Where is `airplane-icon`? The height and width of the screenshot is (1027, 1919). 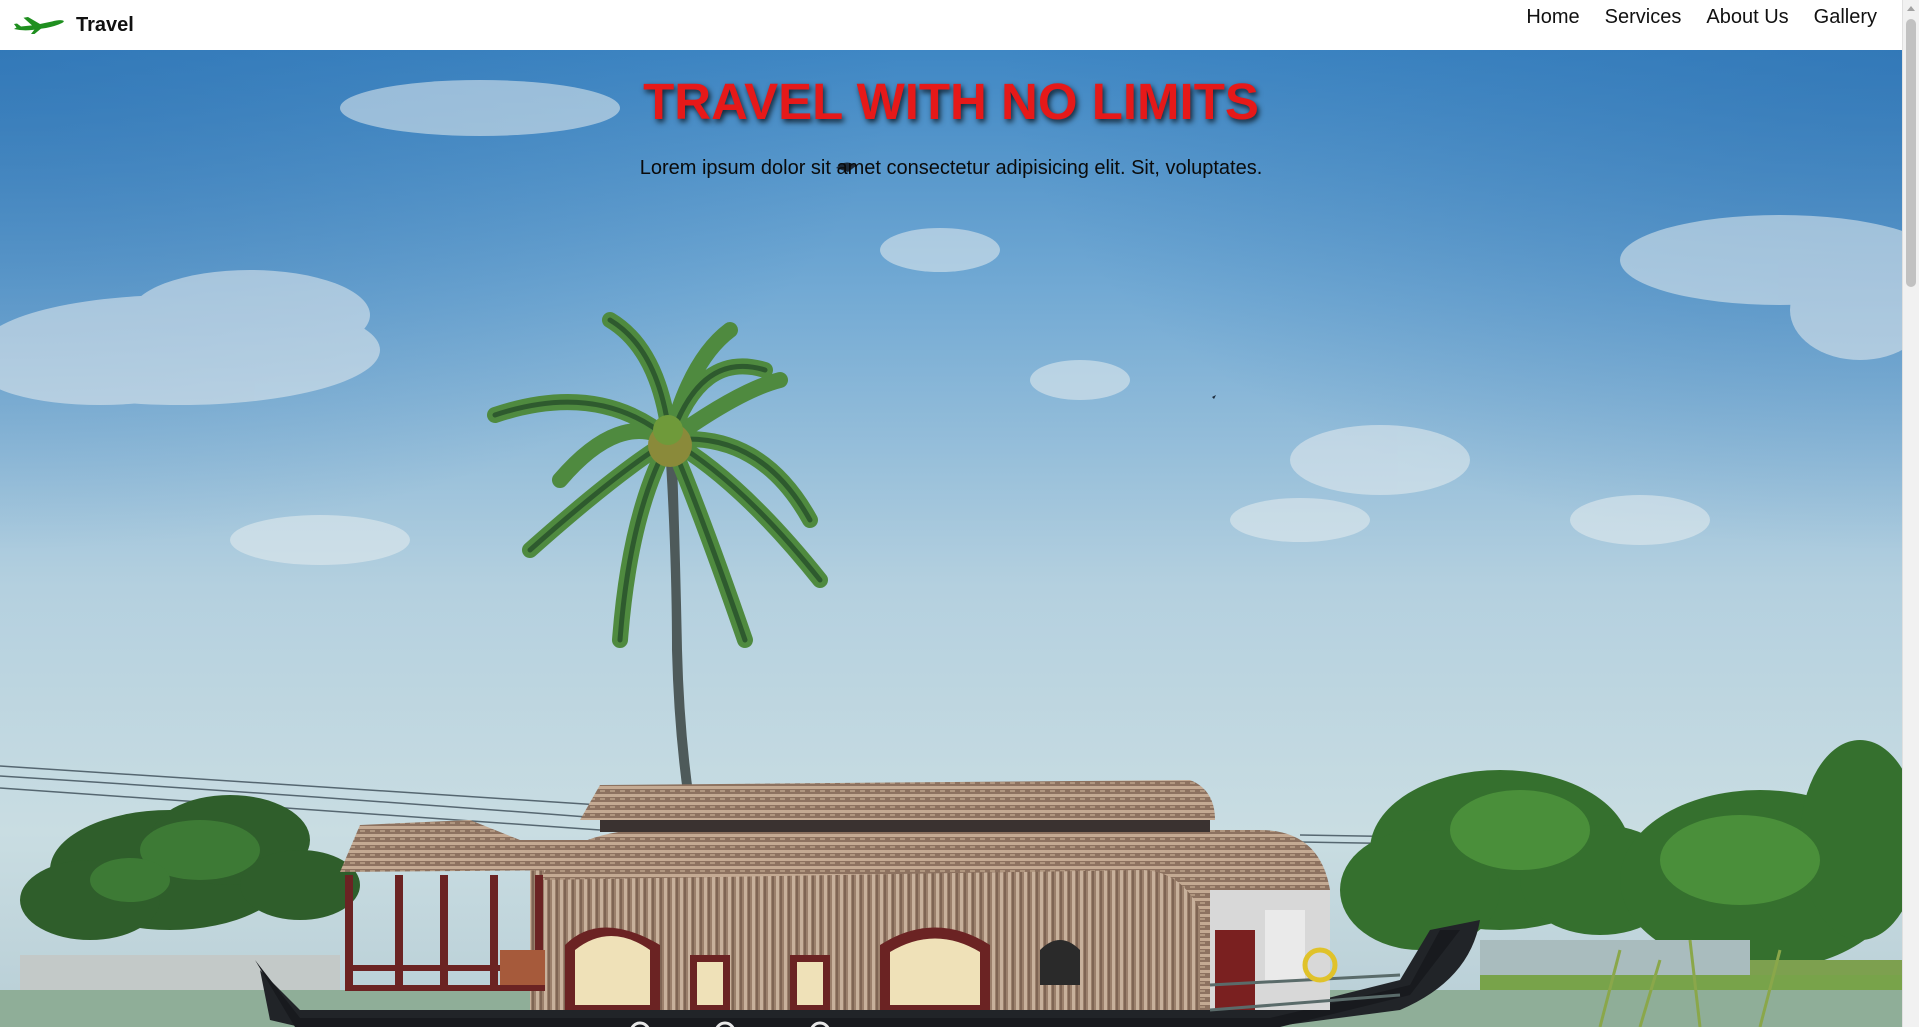 airplane-icon is located at coordinates (39, 25).